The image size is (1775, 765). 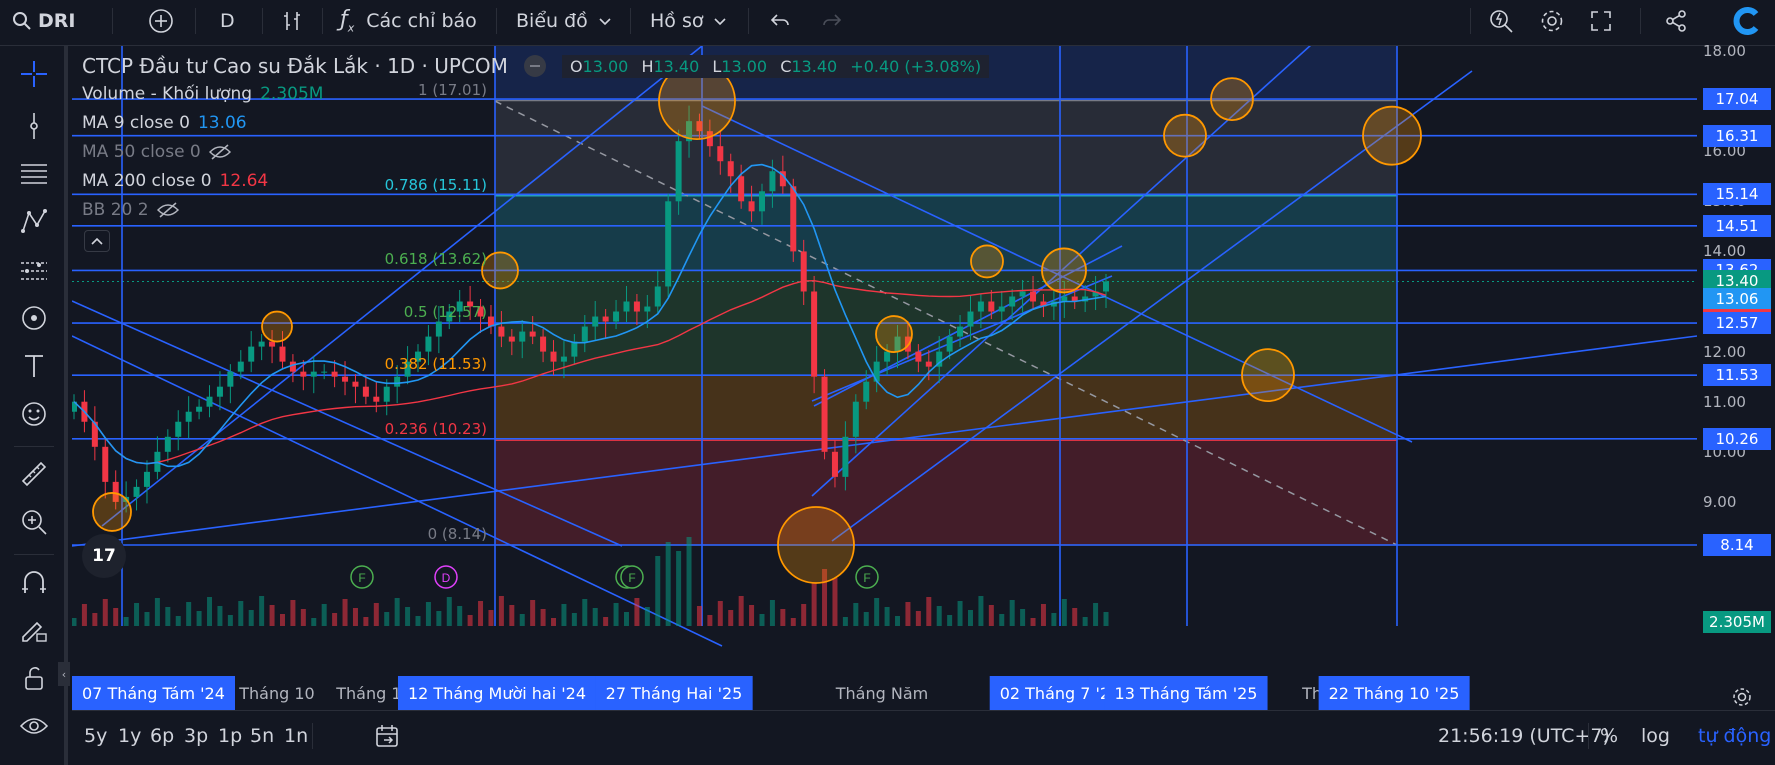 I want to click on goto-date-button, so click(x=387, y=736).